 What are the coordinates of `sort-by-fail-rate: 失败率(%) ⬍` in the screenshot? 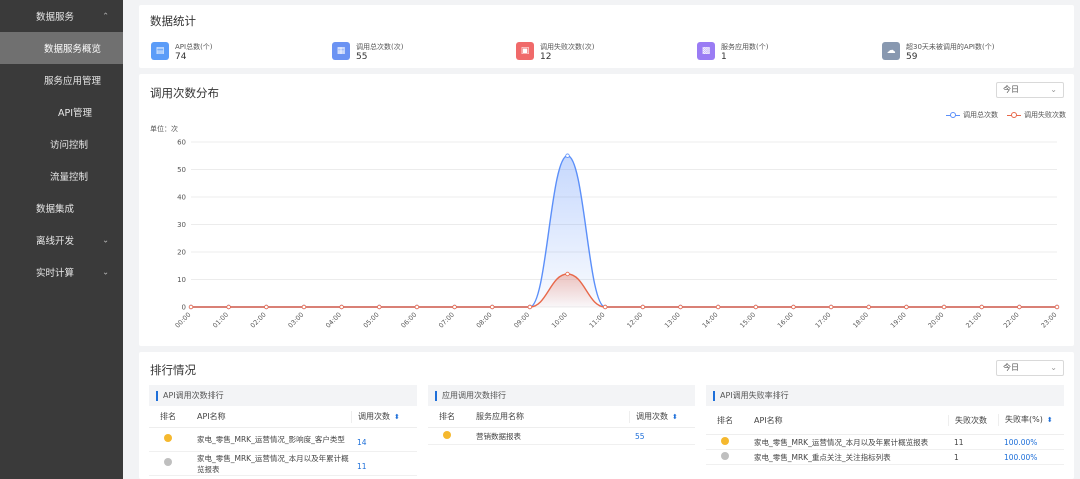 It's located at (1031, 420).